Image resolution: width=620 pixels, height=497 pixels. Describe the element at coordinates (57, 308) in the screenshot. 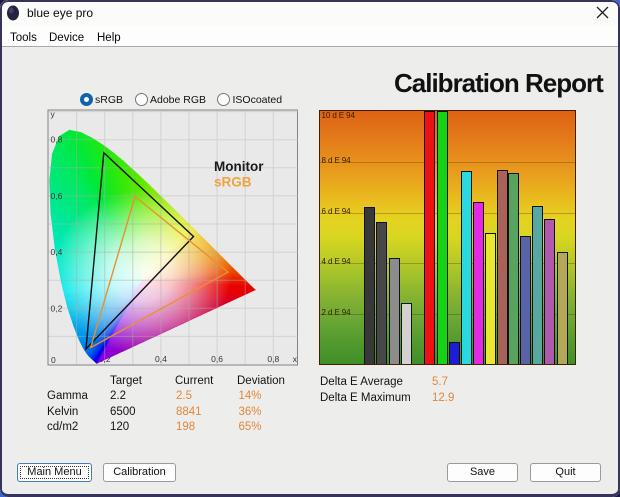

I see `svg-text: 0,2` at that location.